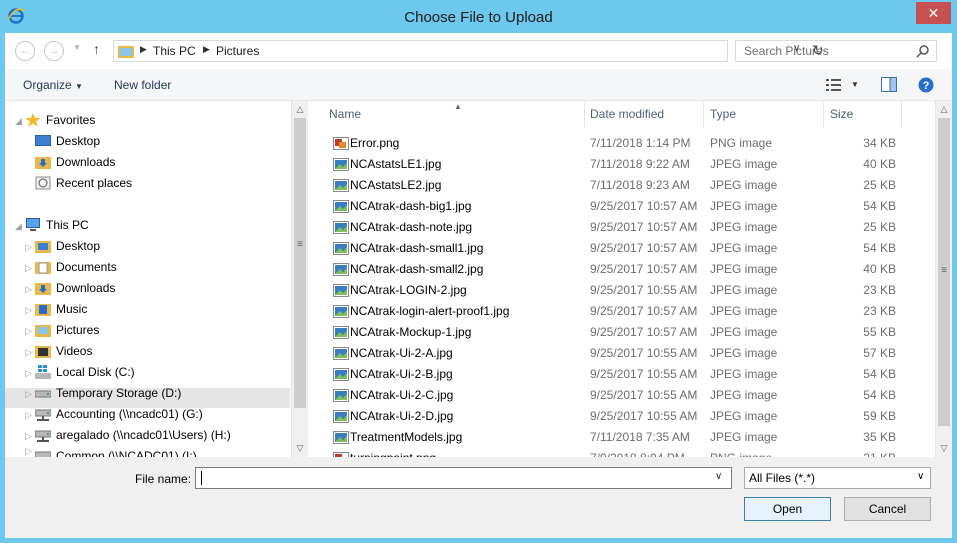  What do you see at coordinates (63, 351) in the screenshot?
I see `nav-item-videos: Videos` at bounding box center [63, 351].